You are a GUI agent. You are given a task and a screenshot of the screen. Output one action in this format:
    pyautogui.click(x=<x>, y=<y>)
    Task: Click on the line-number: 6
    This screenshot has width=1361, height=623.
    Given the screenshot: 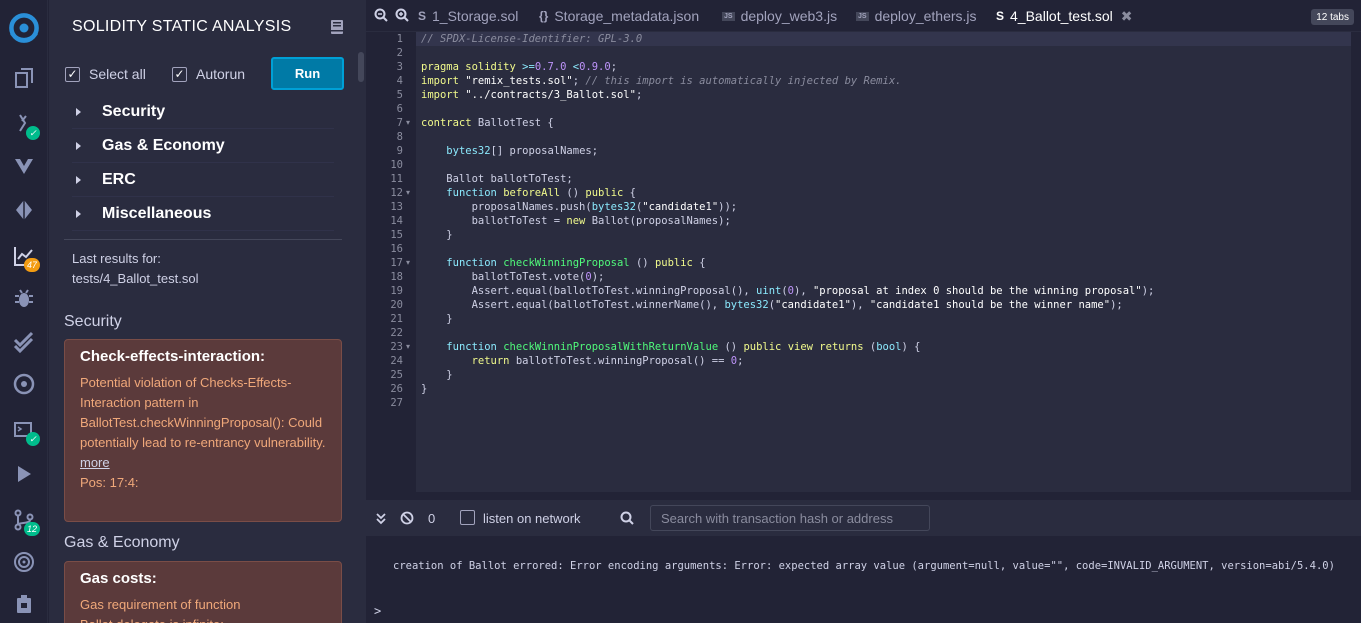 What is the action you would take?
    pyautogui.click(x=399, y=109)
    